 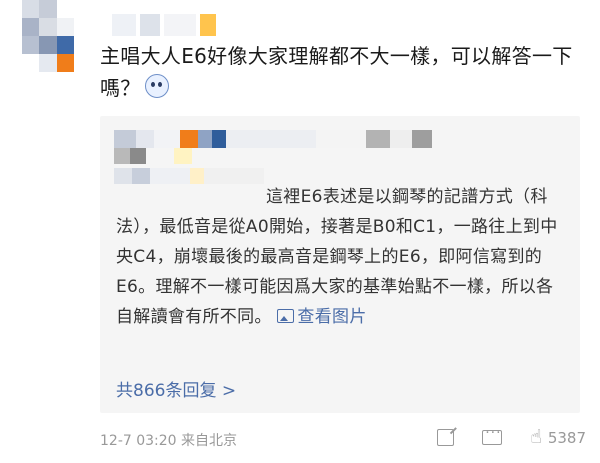 I want to click on view-image-label: 查看图片, so click(x=332, y=317).